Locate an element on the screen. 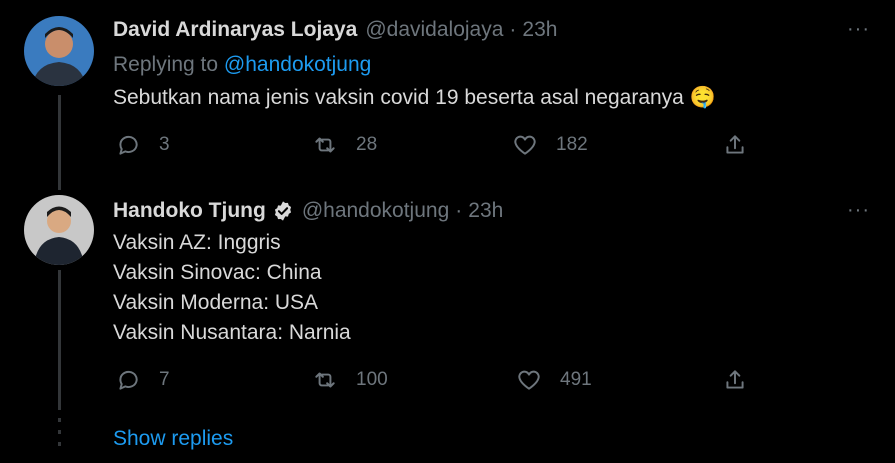 This screenshot has height=463, width=895. tweet-line: Vaksin Nusantara: Narnia is located at coordinates (232, 332).